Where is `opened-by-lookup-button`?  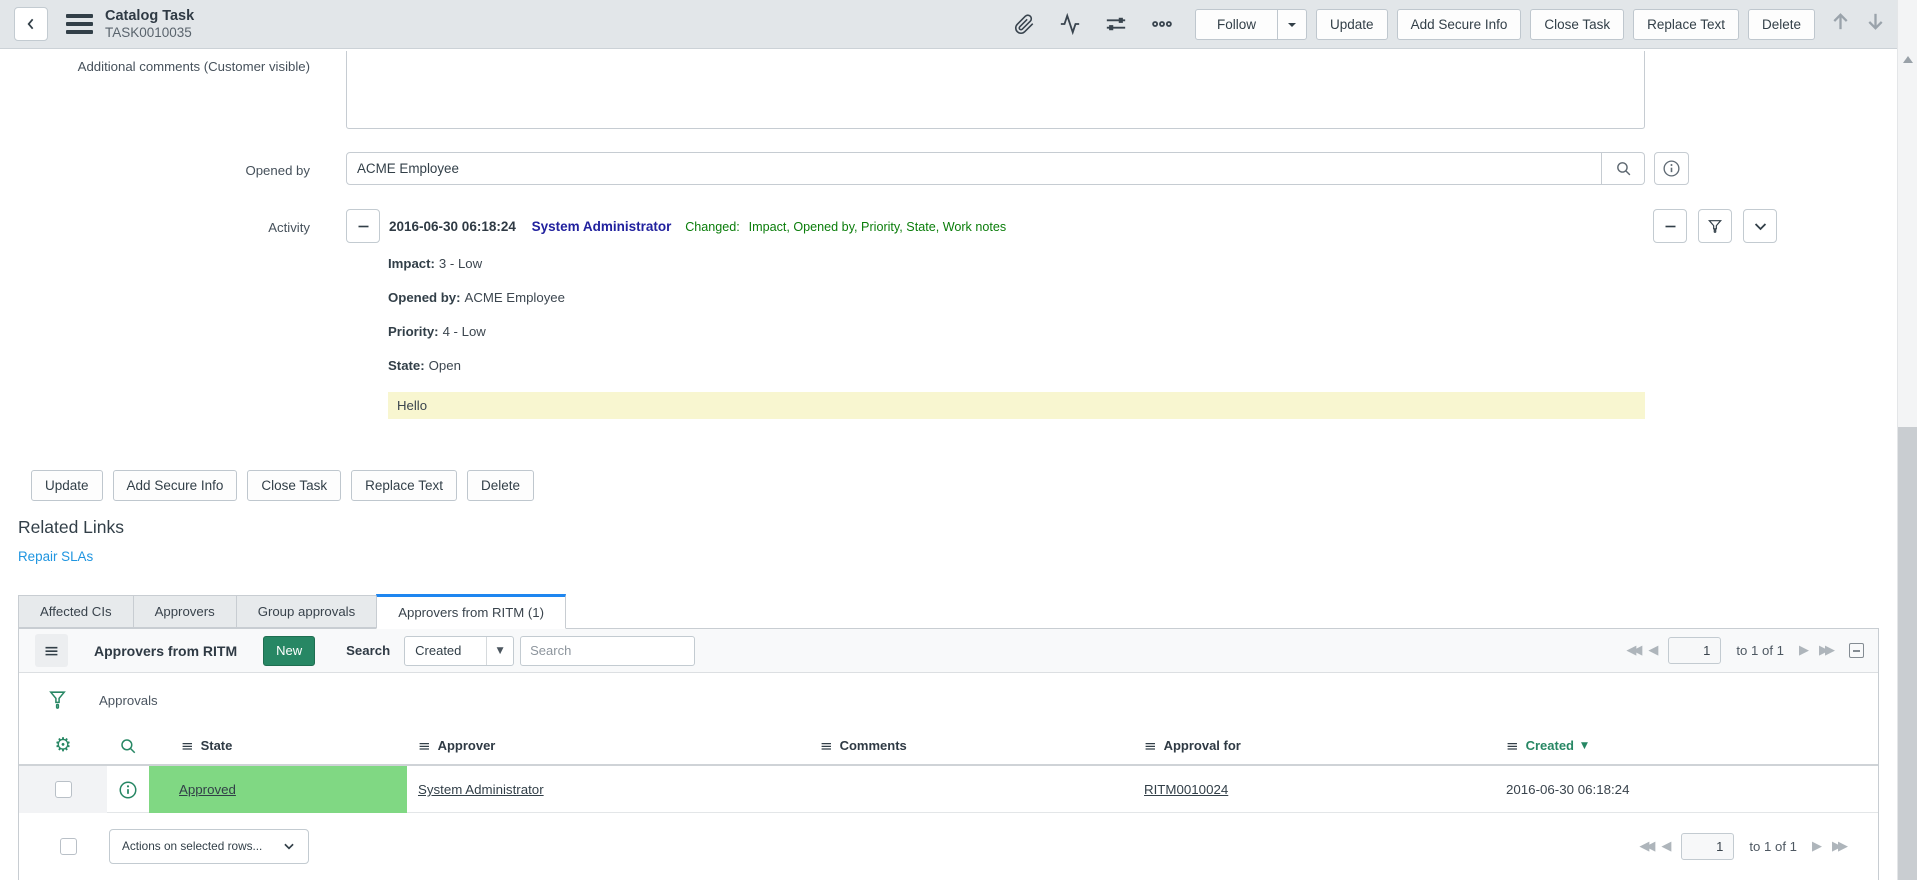 opened-by-lookup-button is located at coordinates (1623, 168).